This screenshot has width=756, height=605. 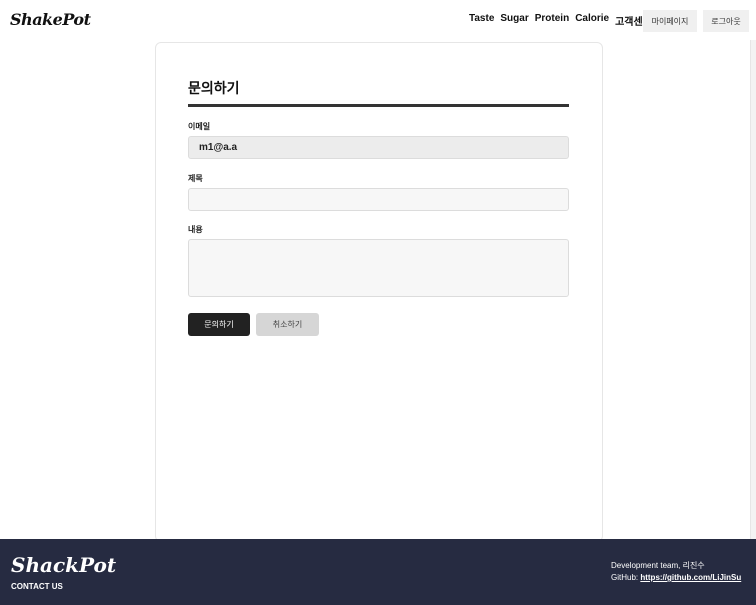 What do you see at coordinates (219, 324) in the screenshot?
I see `submit-inquiry-button: 문의하기` at bounding box center [219, 324].